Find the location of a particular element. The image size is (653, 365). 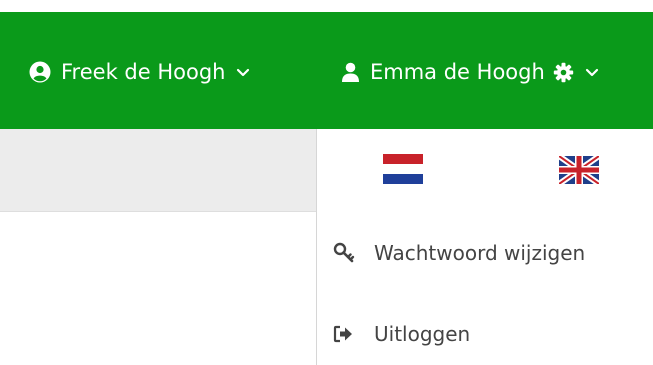

flag-nl-icon is located at coordinates (403, 169).